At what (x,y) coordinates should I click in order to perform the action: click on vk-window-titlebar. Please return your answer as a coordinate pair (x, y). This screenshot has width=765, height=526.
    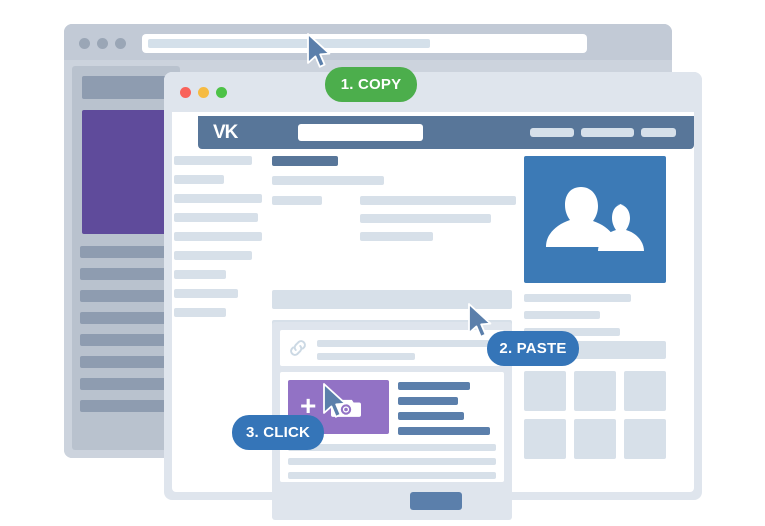
    Looking at the image, I should click on (433, 92).